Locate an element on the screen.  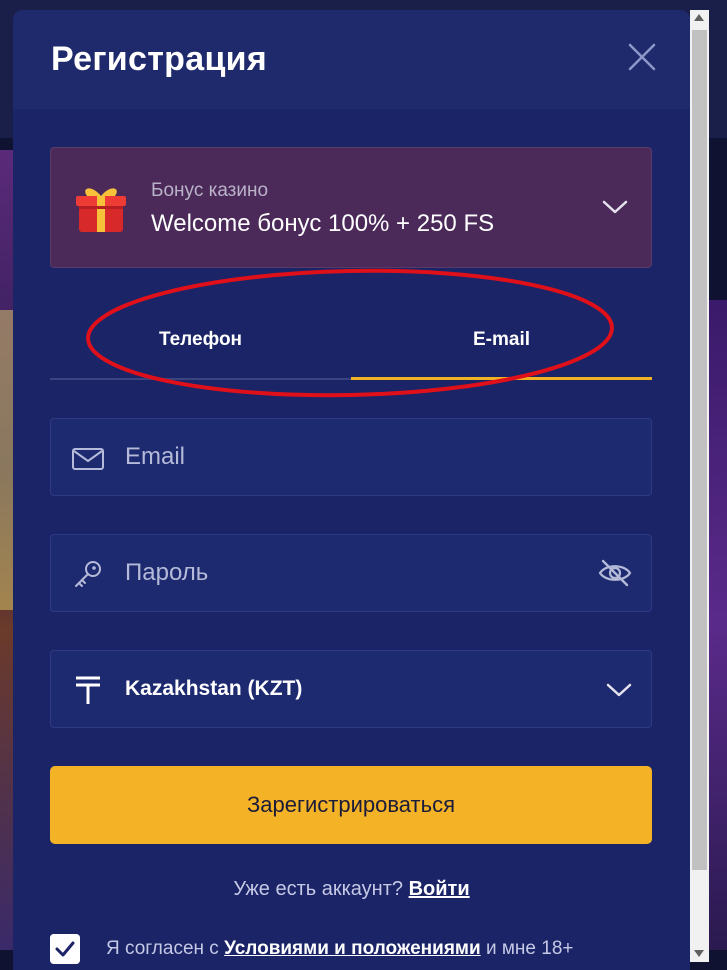
register-button: Зарегистрироваться is located at coordinates (351, 805).